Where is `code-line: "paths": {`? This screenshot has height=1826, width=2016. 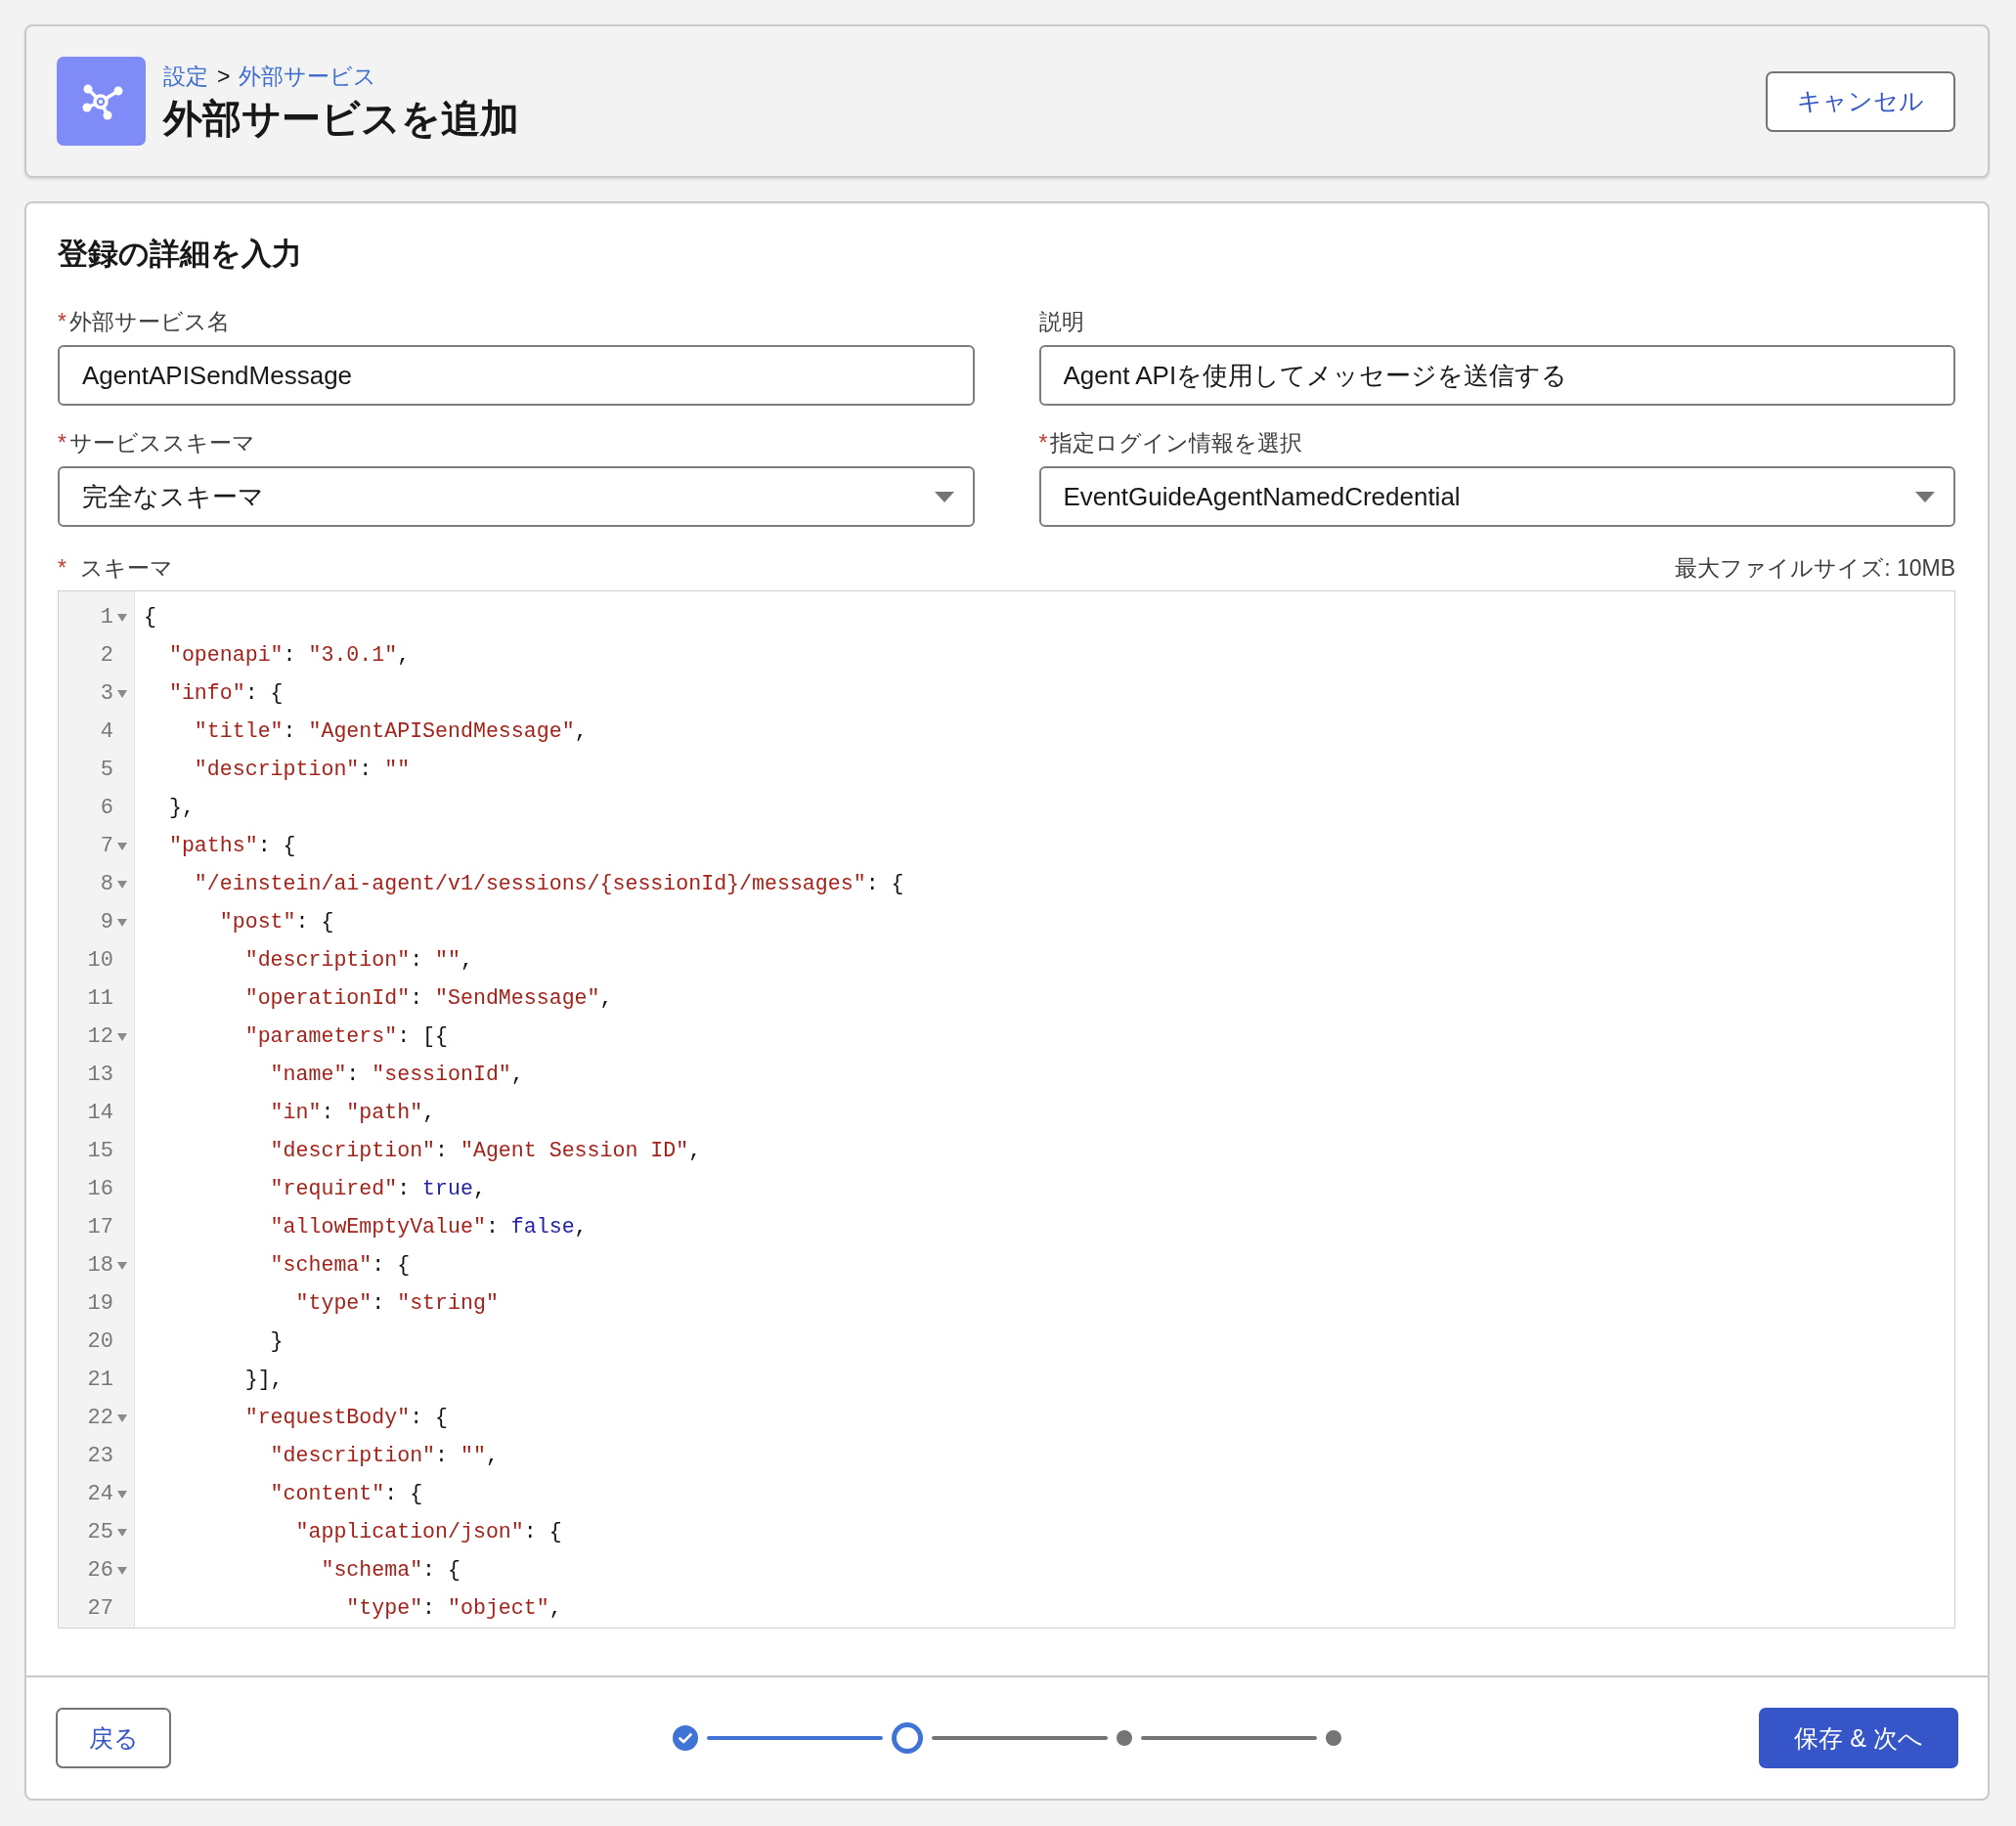 code-line: "paths": { is located at coordinates (232, 846).